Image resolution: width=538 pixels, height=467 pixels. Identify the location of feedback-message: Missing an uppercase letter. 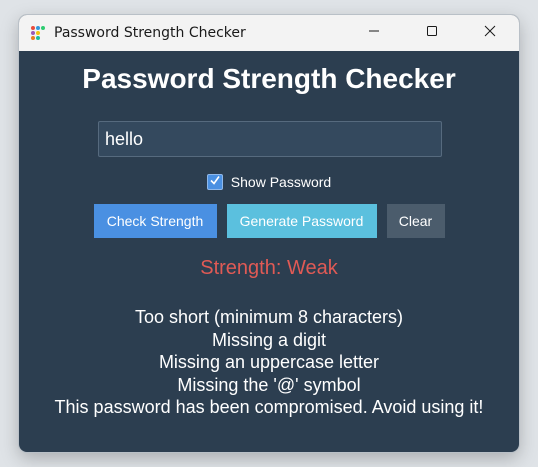
(269, 362).